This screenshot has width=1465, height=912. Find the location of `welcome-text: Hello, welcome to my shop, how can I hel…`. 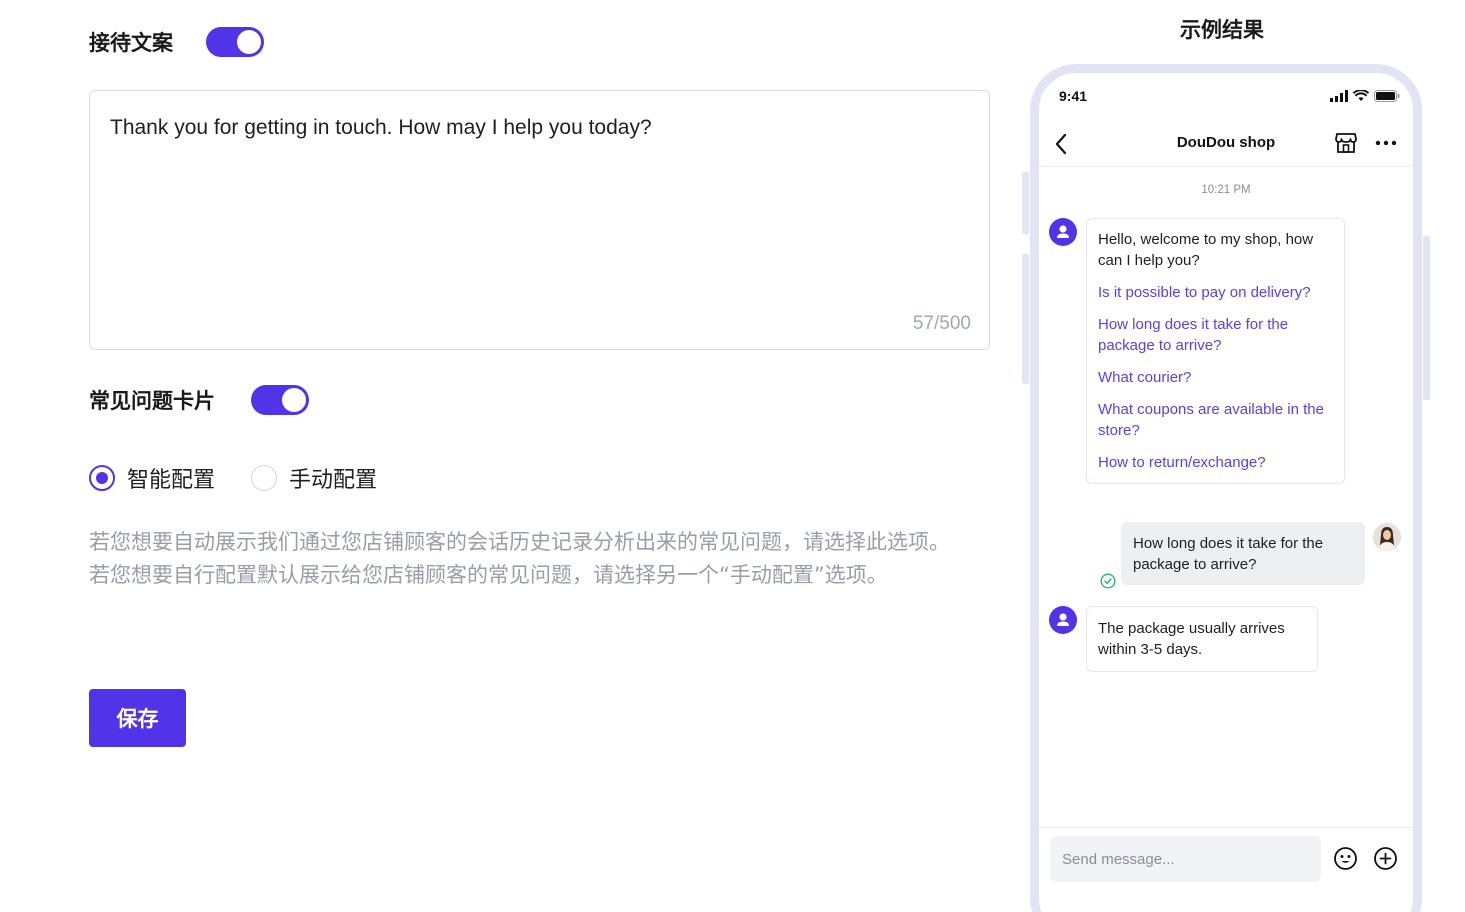

welcome-text: Hello, welcome to my shop, how can I hel… is located at coordinates (1206, 250).